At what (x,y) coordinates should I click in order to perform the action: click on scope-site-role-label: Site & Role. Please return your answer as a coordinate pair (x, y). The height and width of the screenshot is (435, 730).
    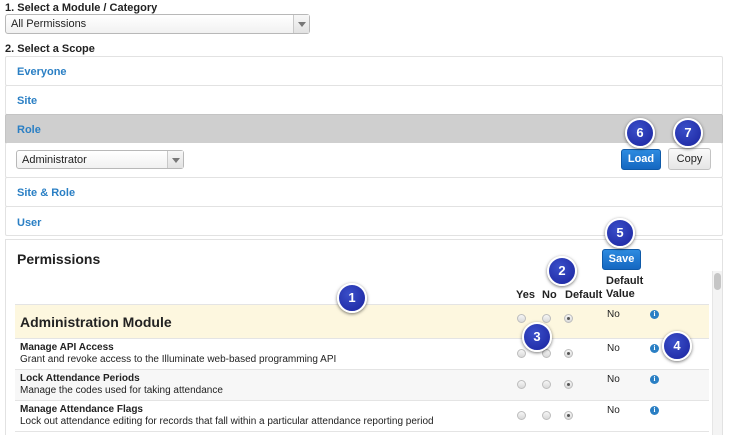
    Looking at the image, I should click on (46, 193).